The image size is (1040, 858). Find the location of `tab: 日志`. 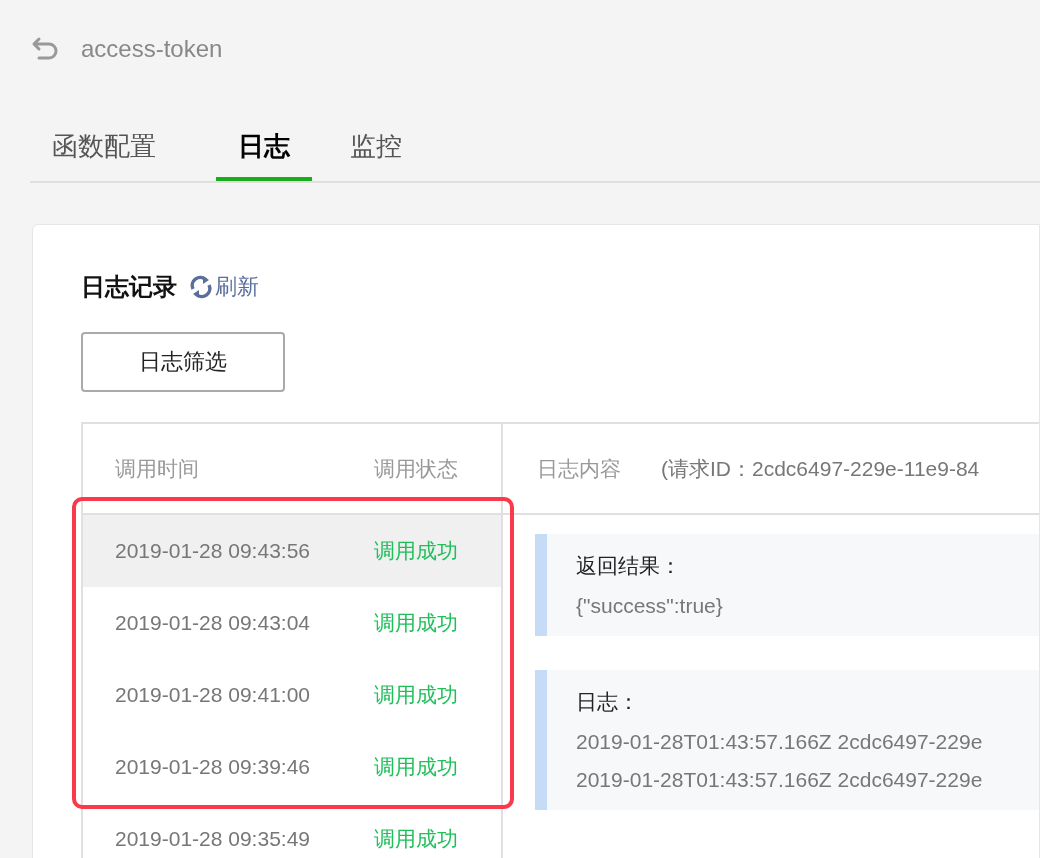

tab: 日志 is located at coordinates (264, 148).